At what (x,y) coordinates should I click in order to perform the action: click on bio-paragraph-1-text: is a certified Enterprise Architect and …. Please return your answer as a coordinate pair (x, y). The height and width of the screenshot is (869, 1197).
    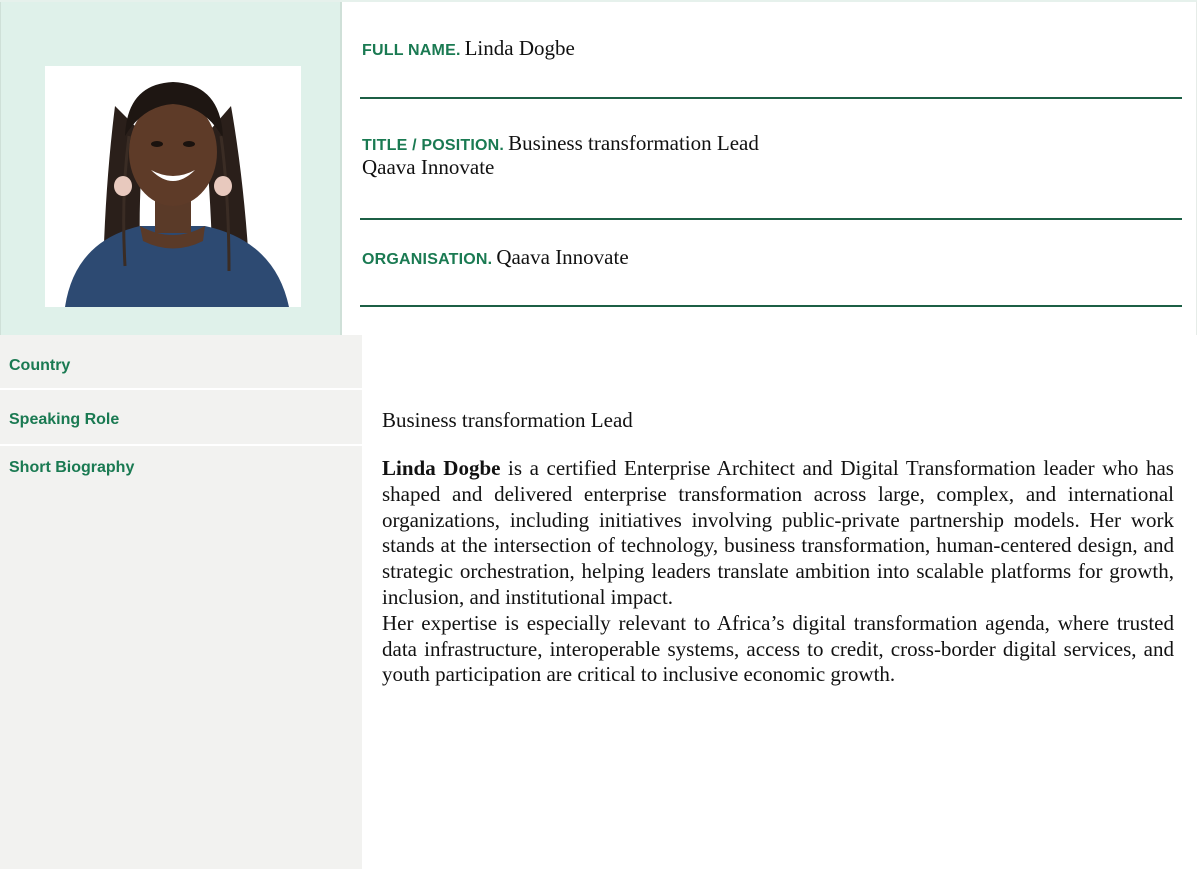
    Looking at the image, I should click on (778, 532).